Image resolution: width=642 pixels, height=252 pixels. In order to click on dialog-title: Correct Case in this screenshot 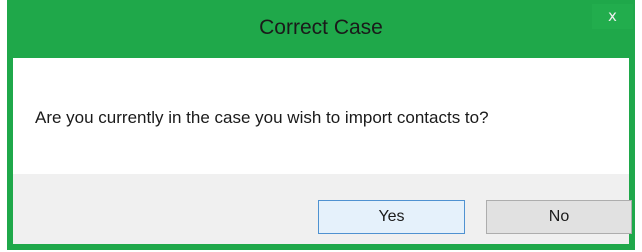, I will do `click(321, 27)`.